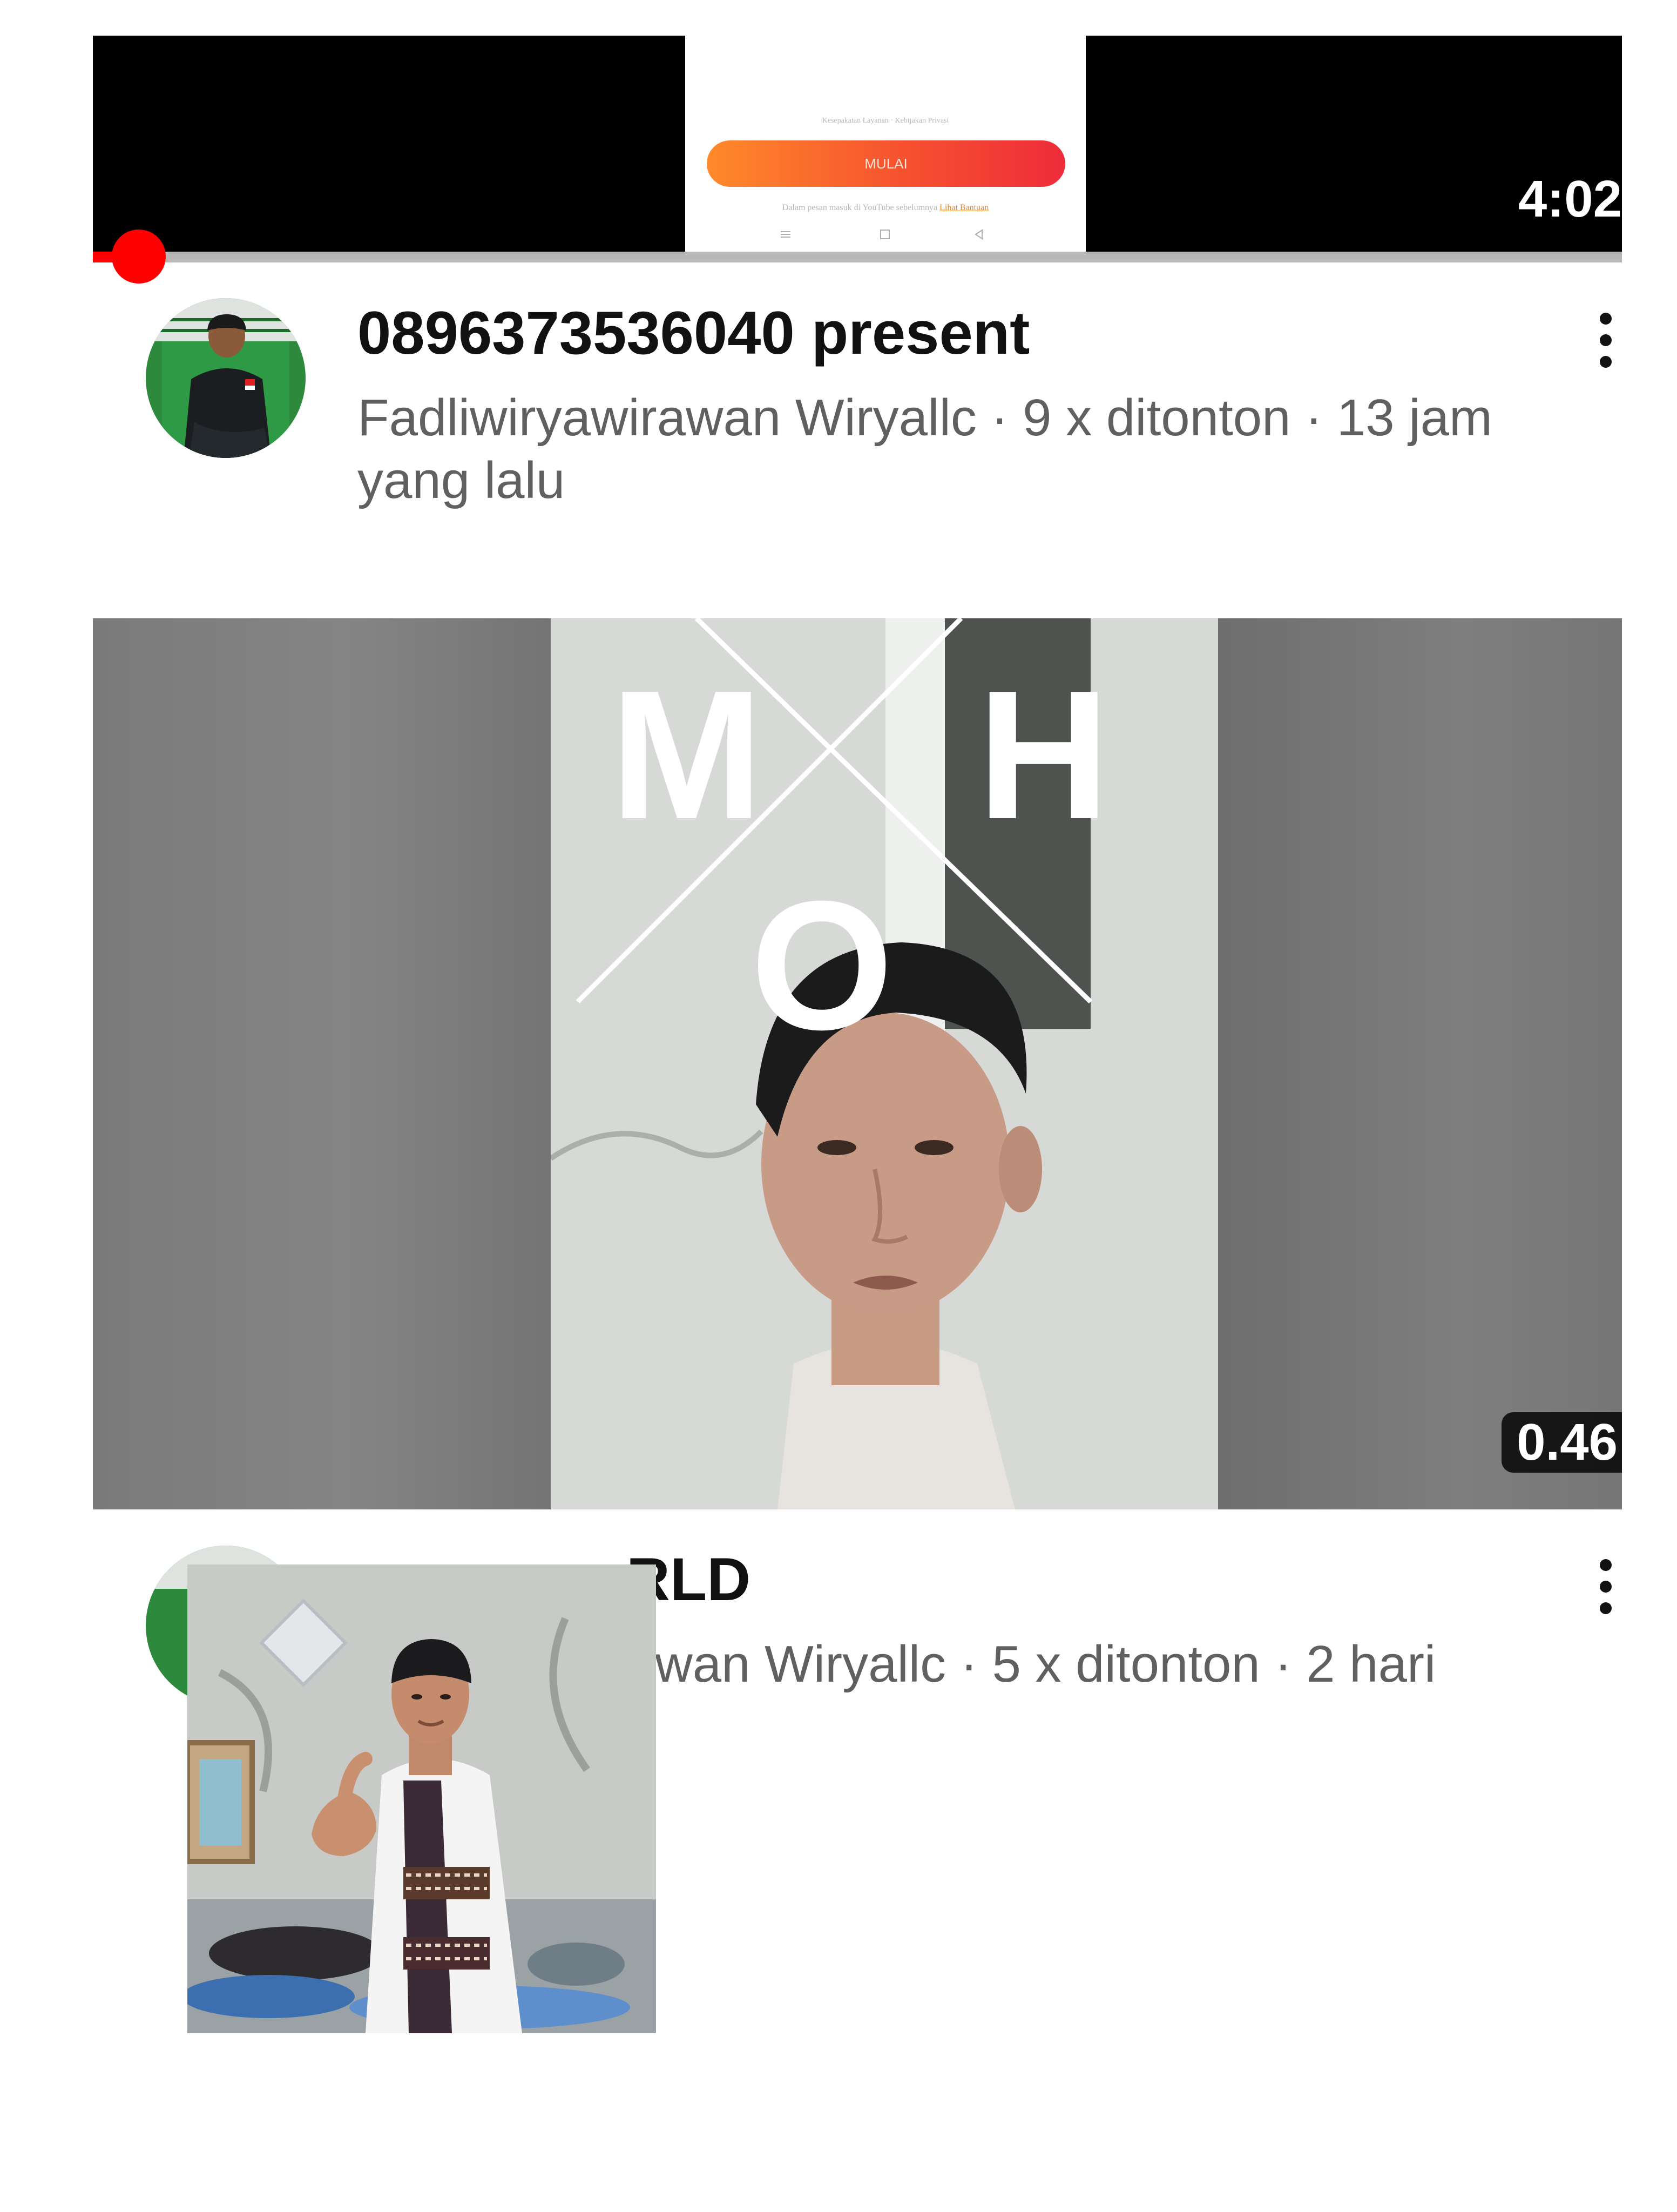 The height and width of the screenshot is (2212, 1677). Describe the element at coordinates (884, 234) in the screenshot. I see `square-home-icon` at that location.